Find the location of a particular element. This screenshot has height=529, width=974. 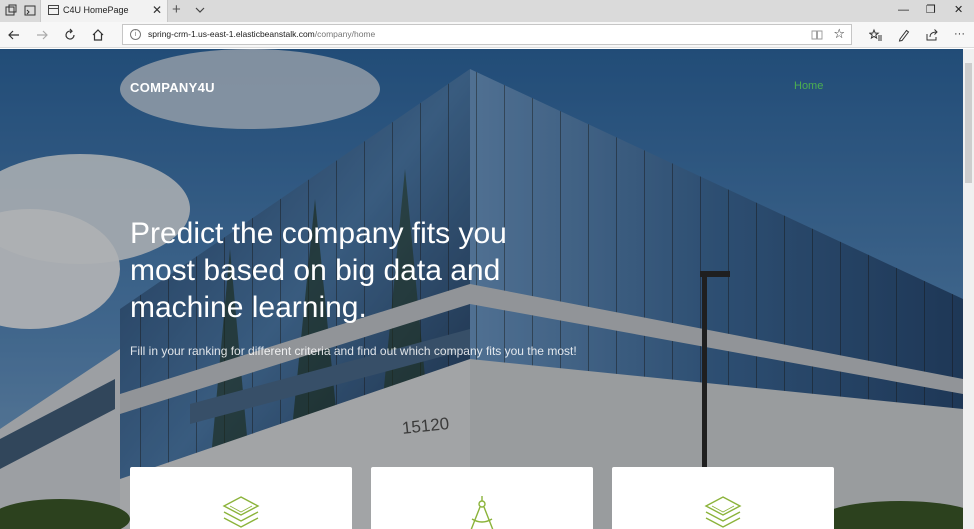

tab-c4u-homepage: C4U HomePage ✕ is located at coordinates (104, 11).